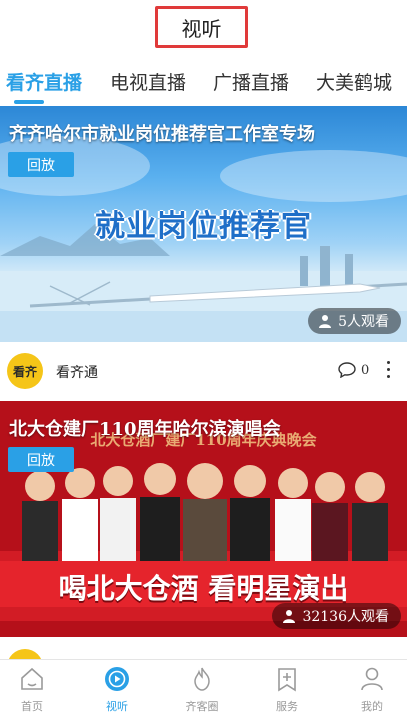  Describe the element at coordinates (388, 371) in the screenshot. I see `more-options-icon` at that location.